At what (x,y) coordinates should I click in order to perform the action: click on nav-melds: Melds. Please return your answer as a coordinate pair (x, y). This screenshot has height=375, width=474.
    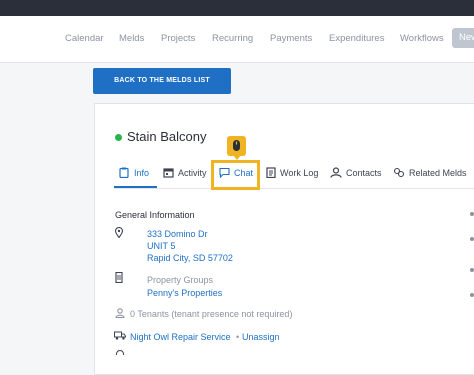
    Looking at the image, I should click on (131, 38).